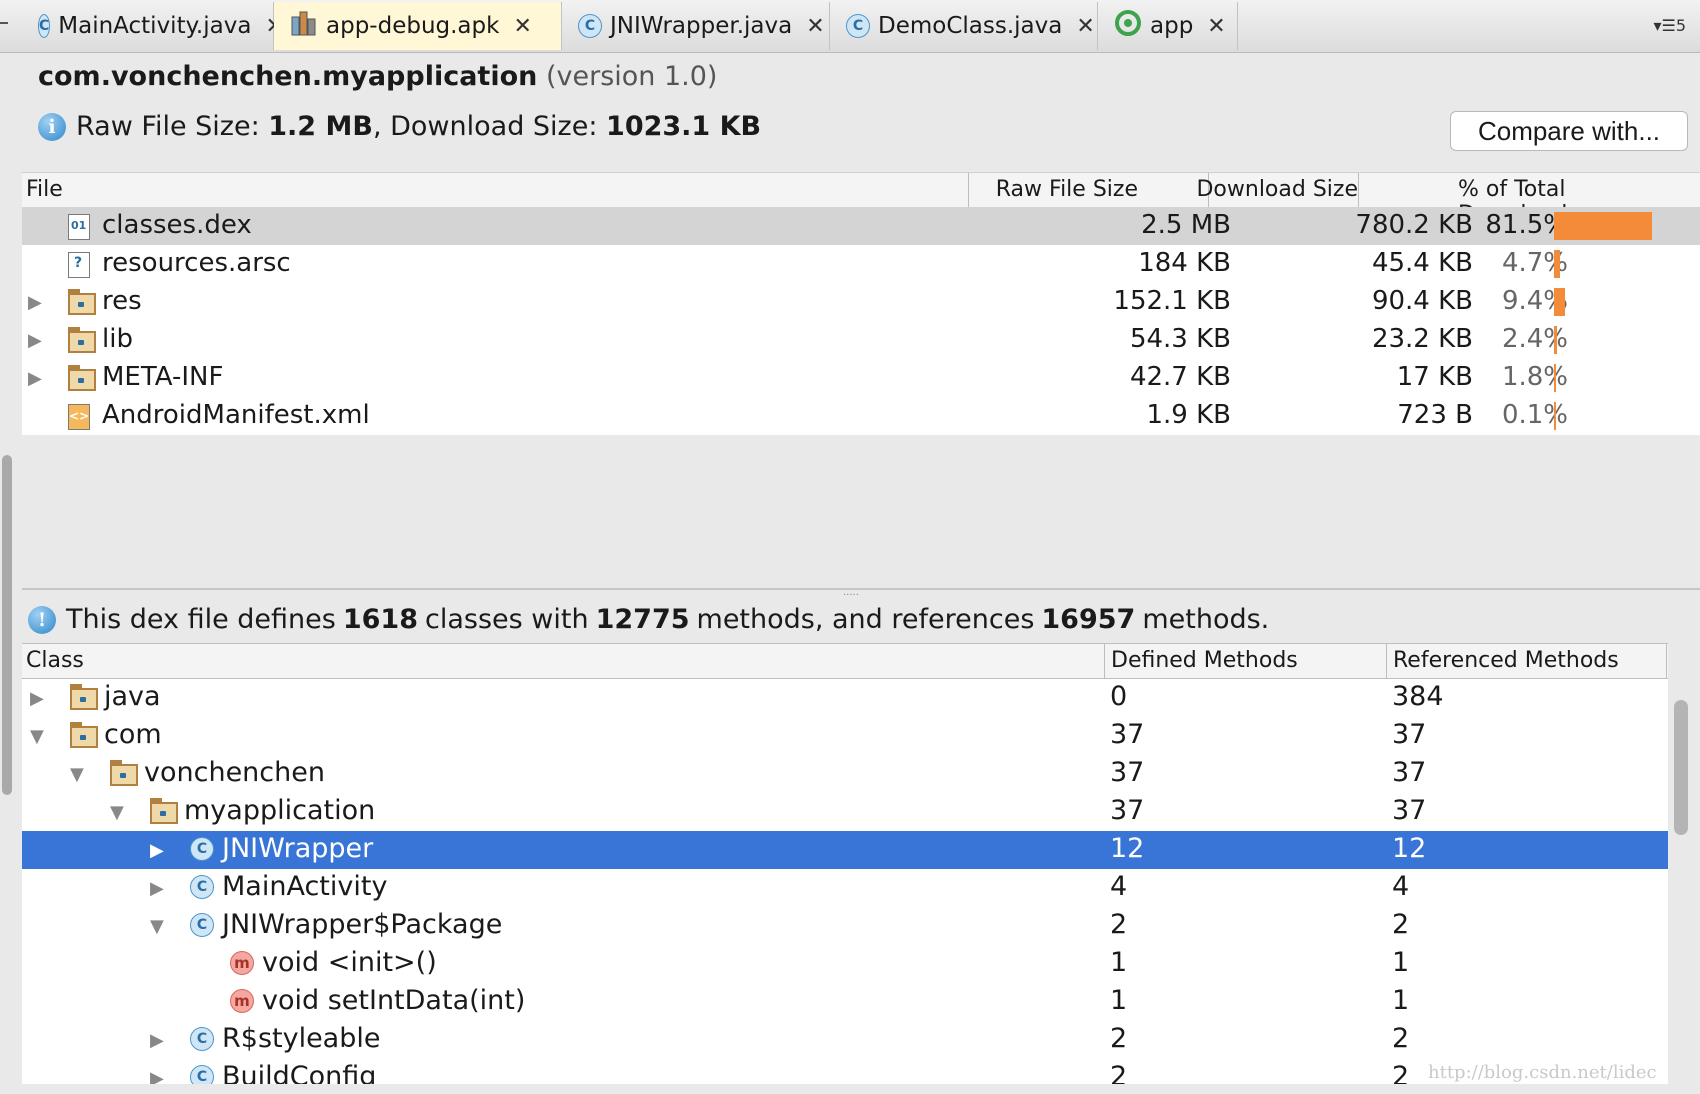  Describe the element at coordinates (168, 126) in the screenshot. I see `raw-size-label: Raw File Size:` at that location.